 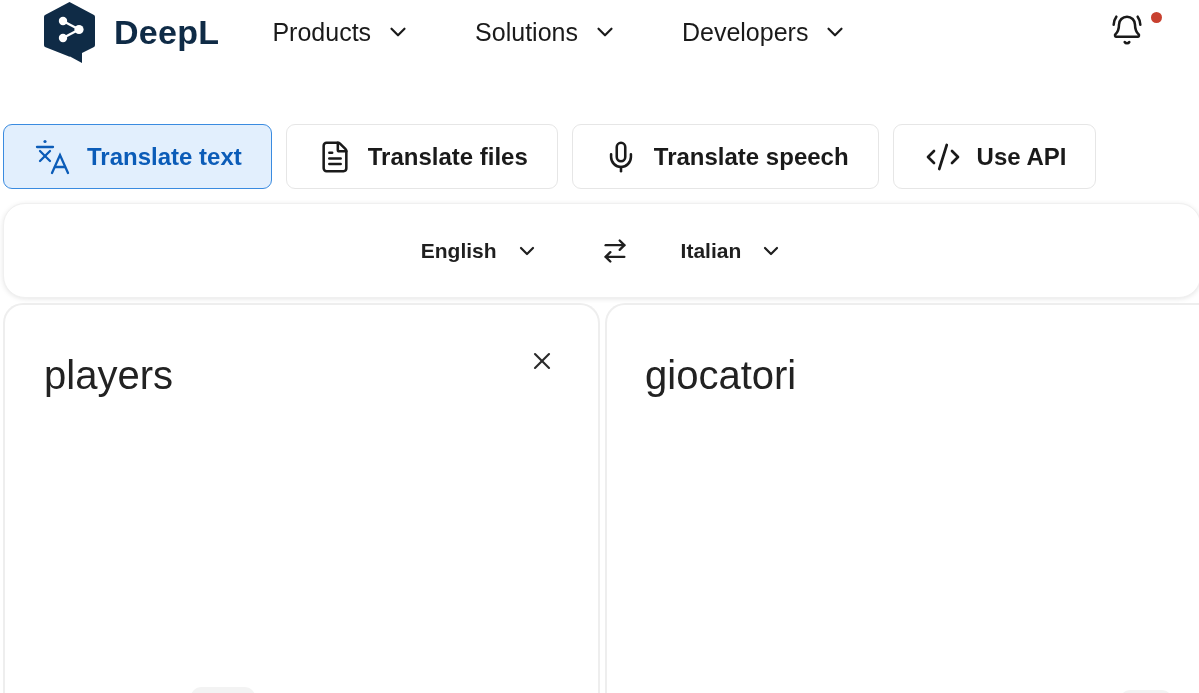 What do you see at coordinates (725, 156) in the screenshot?
I see `mode-tab: Translate speech` at bounding box center [725, 156].